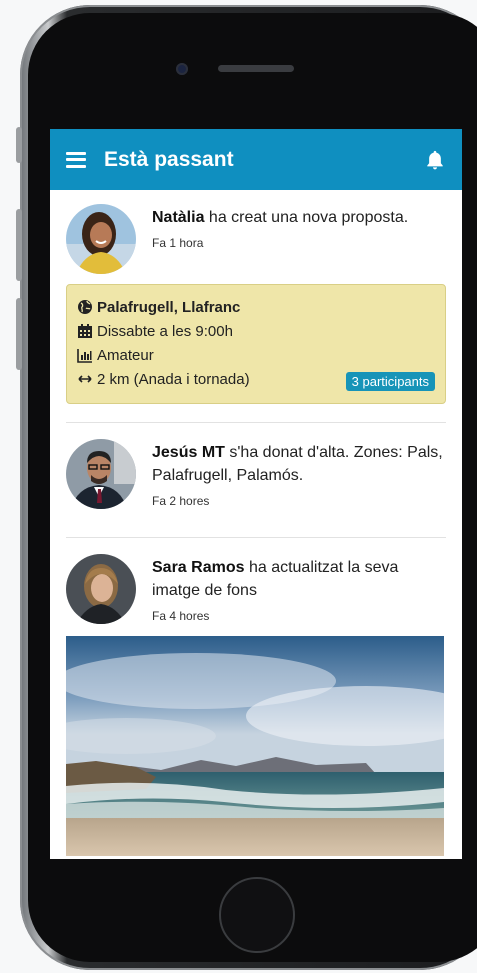 Image resolution: width=477 pixels, height=973 pixels. Describe the element at coordinates (85, 331) in the screenshot. I see `calendar-icon` at that location.